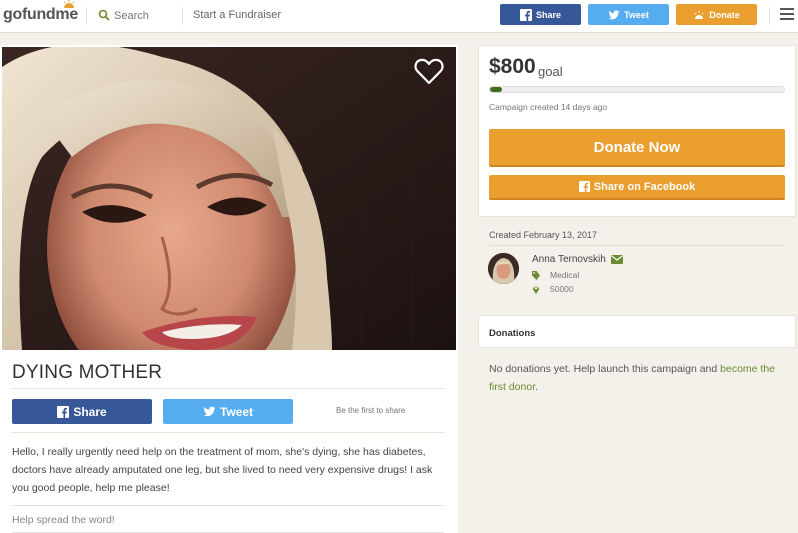  What do you see at coordinates (569, 259) in the screenshot?
I see `organizer-name: Anna Ternovskih` at bounding box center [569, 259].